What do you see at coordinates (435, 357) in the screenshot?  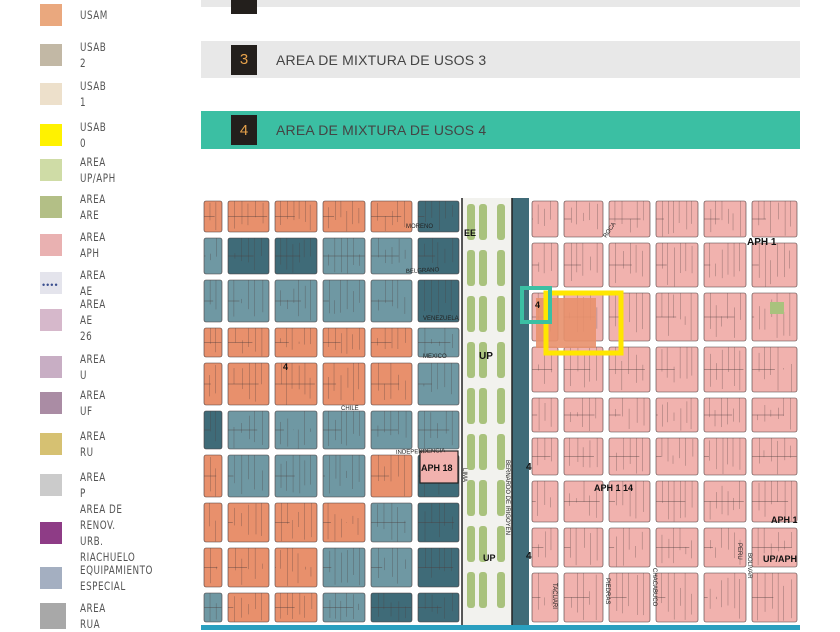 I see `street-label: MEXICO` at bounding box center [435, 357].